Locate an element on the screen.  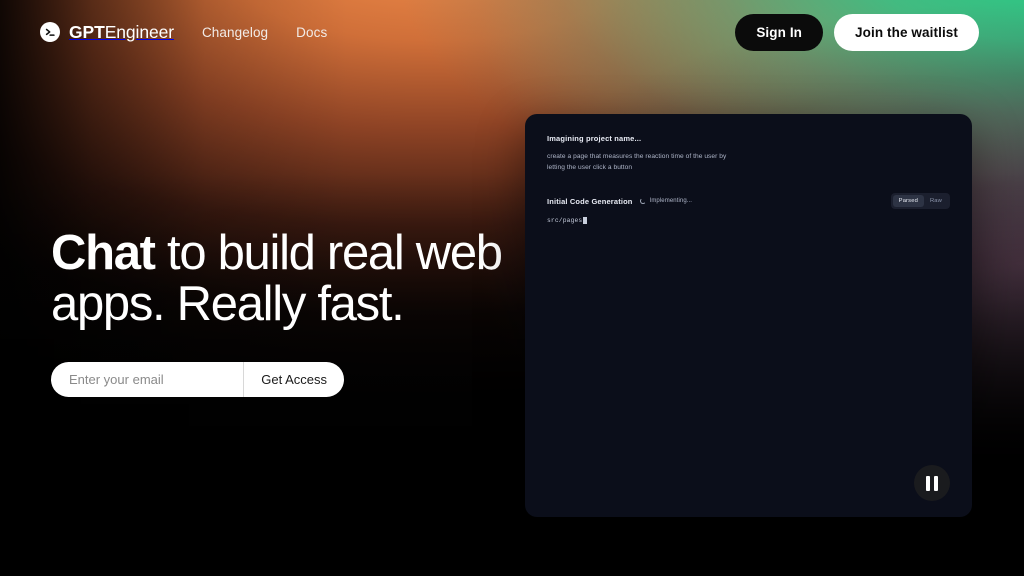
hero-headline-strong: Chat is located at coordinates (103, 253).